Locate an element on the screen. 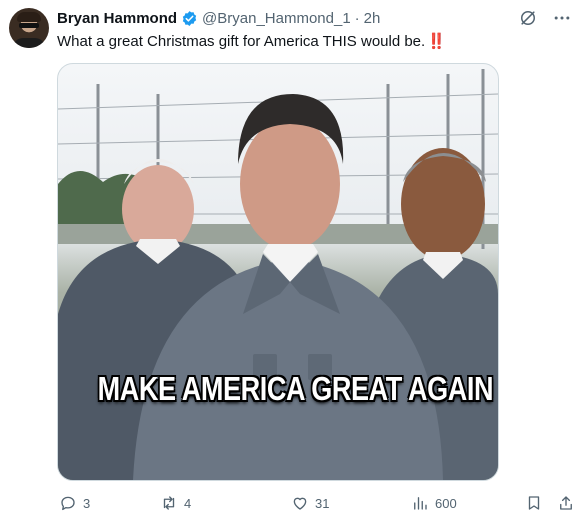 The image size is (580, 524). reply-button: 3 is located at coordinates (74, 503).